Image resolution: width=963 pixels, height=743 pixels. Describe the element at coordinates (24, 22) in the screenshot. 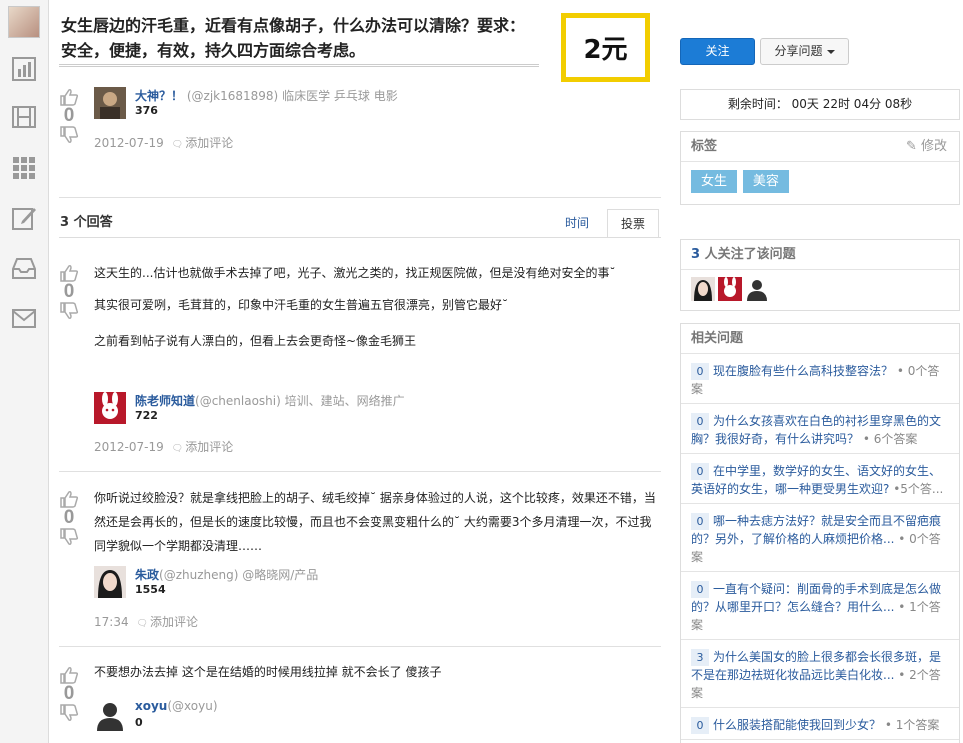

I see `user-avatar` at that location.